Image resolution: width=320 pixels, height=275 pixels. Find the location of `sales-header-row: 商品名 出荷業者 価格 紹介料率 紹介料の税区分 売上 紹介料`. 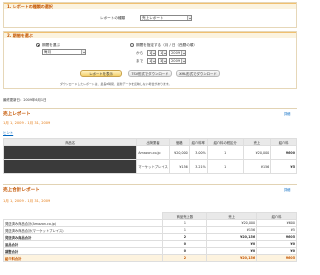

sales-header-row: 商品名 出荷業者 価格 紹介料率 紹介料の税区分 売上 紹介料 is located at coordinates (149, 142).